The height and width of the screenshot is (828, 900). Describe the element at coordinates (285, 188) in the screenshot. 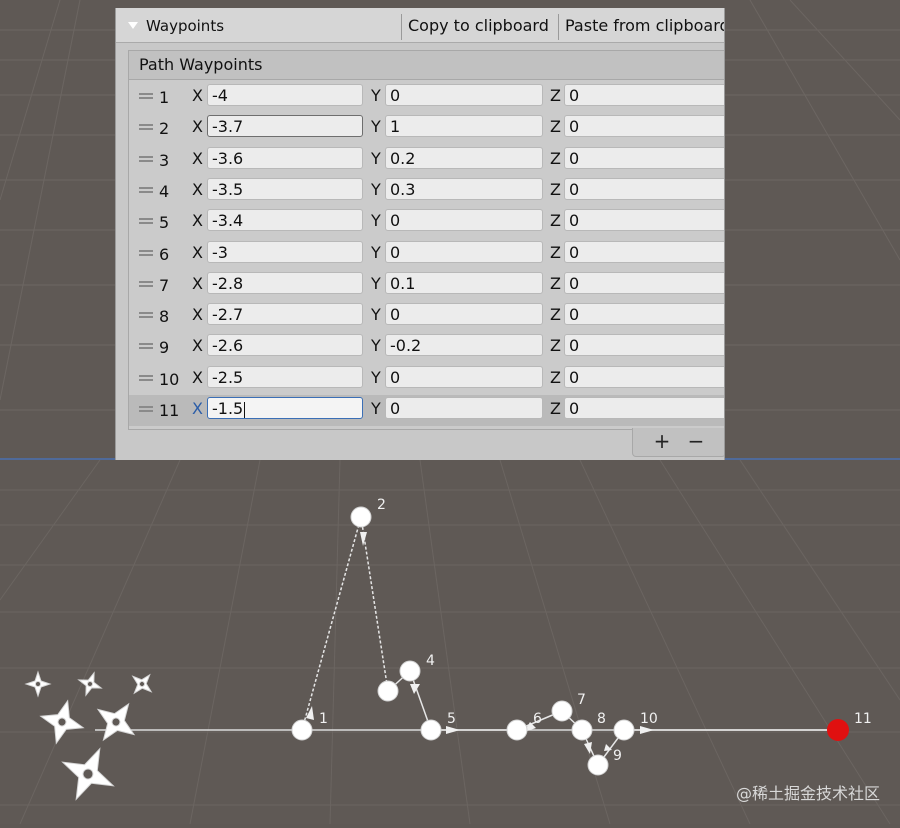

I see `waypoint-x-field: -3.5` at that location.